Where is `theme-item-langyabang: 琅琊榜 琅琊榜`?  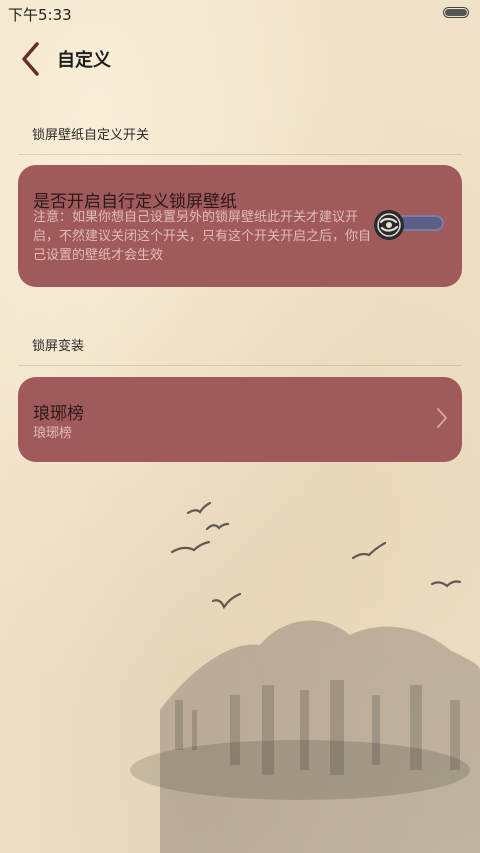 theme-item-langyabang: 琅琊榜 琅琊榜 is located at coordinates (240, 419).